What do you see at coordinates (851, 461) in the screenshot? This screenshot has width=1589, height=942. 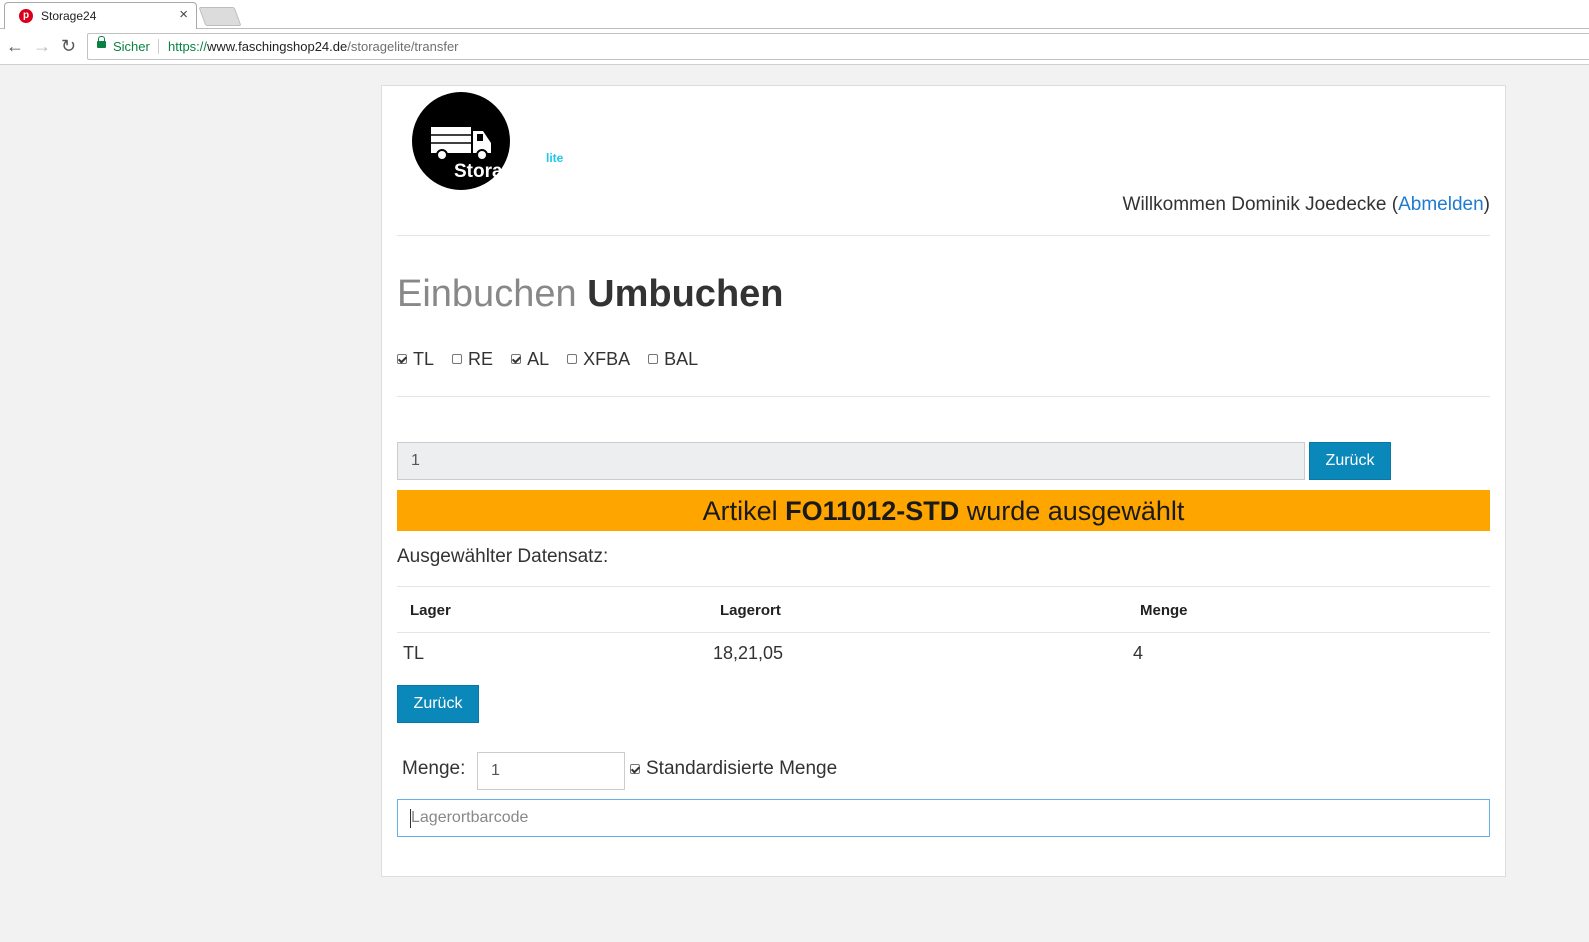 I see `article-search-input: 1` at bounding box center [851, 461].